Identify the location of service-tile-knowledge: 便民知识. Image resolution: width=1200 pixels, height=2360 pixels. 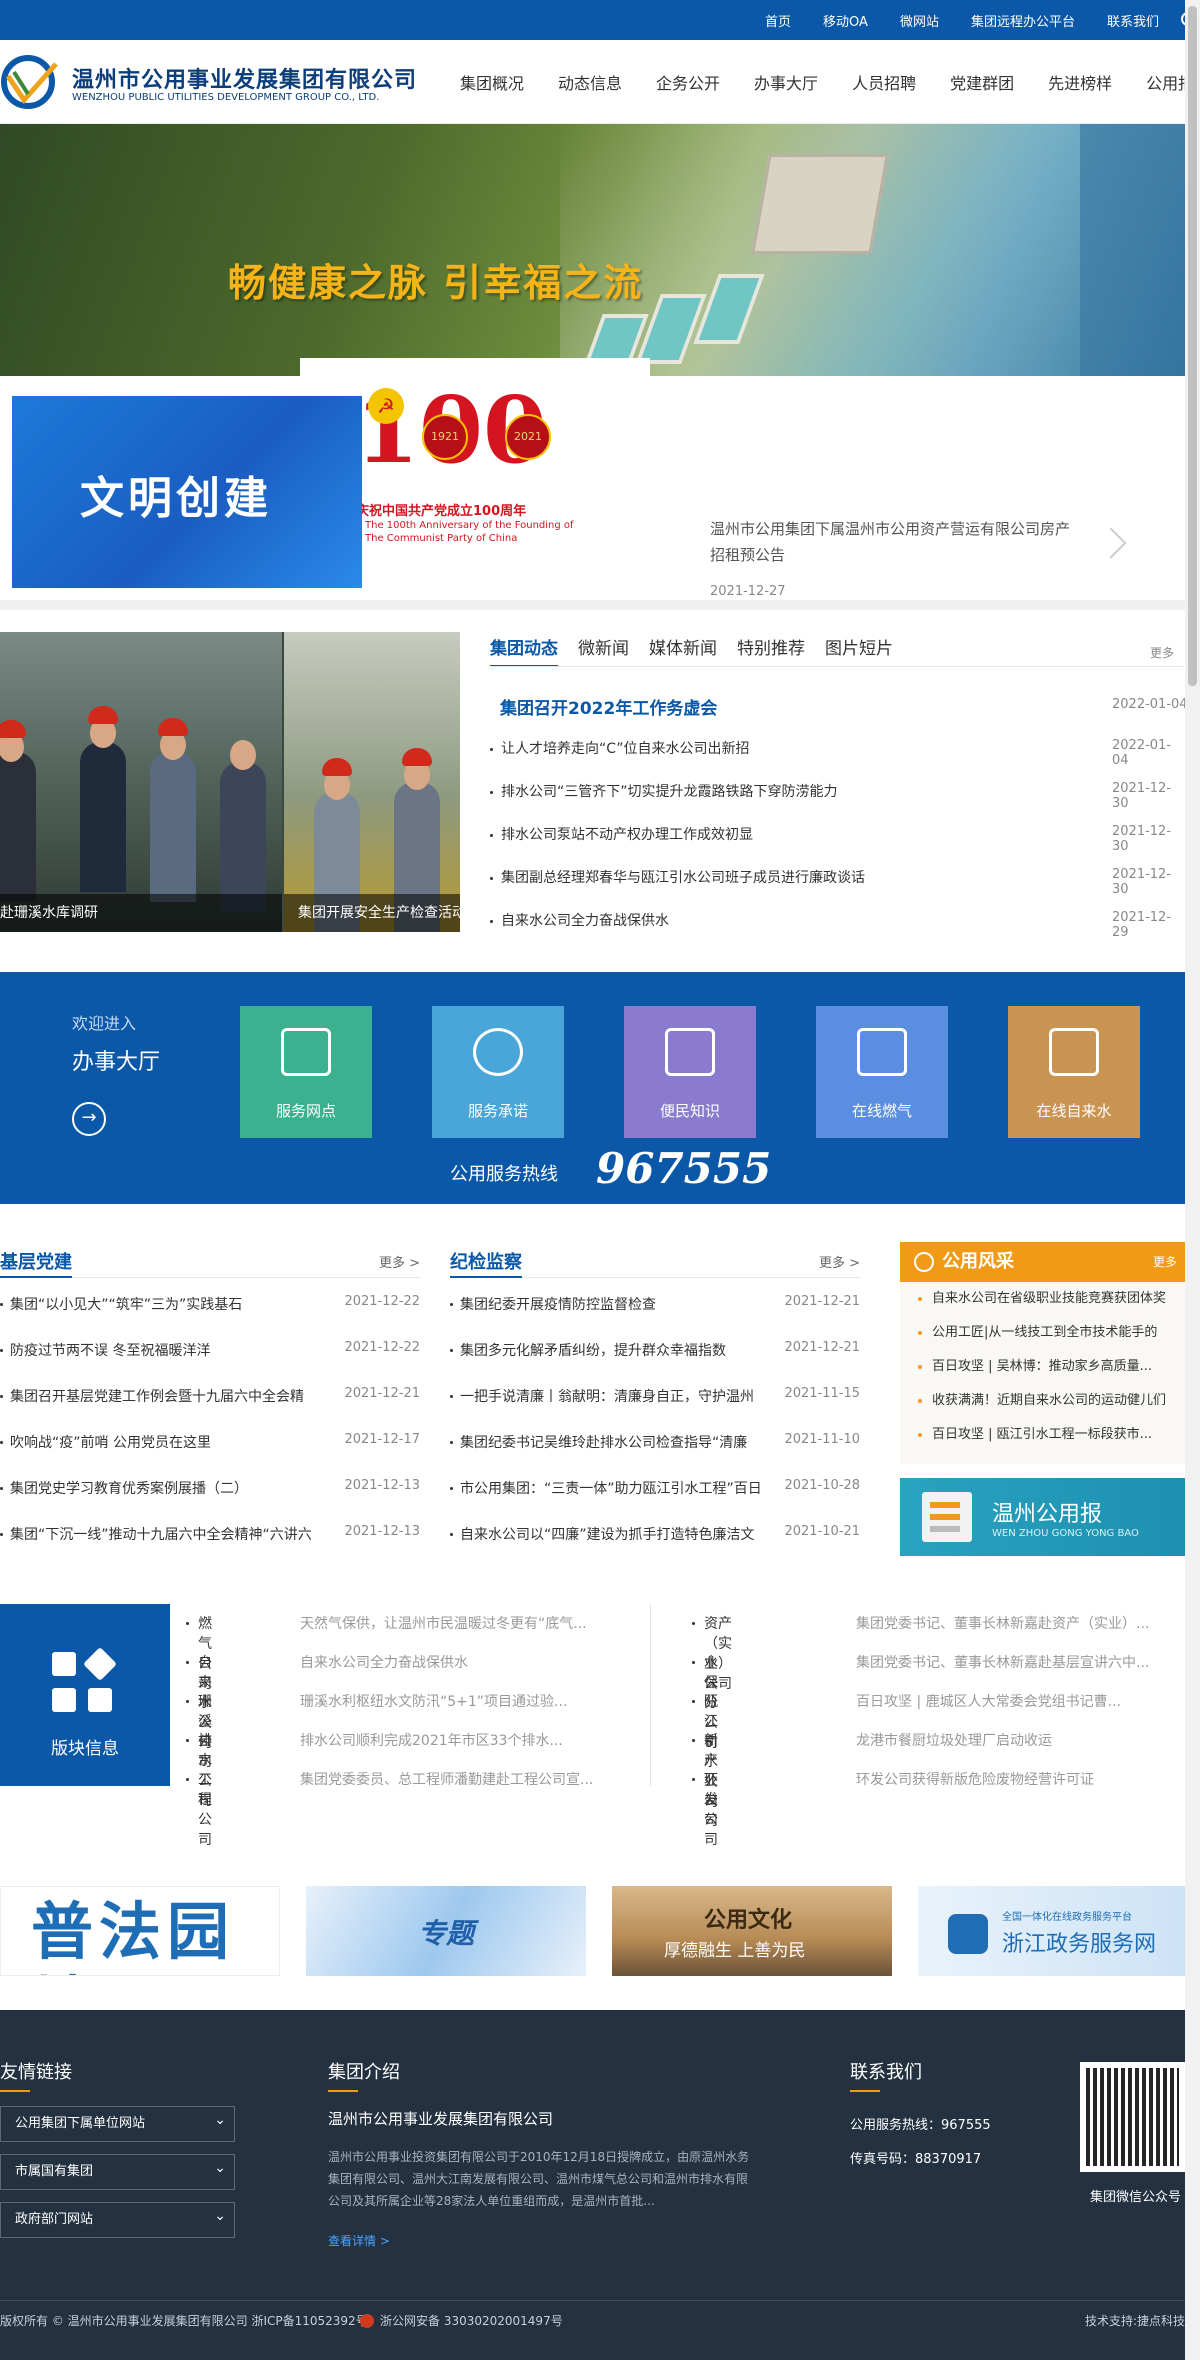
(690, 1072).